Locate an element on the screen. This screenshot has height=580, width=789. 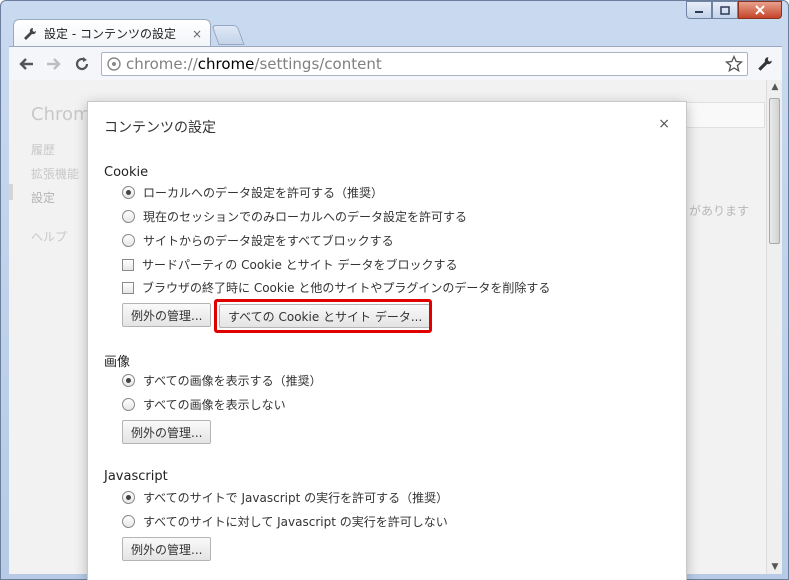
maximize-button is located at coordinates (725, 10).